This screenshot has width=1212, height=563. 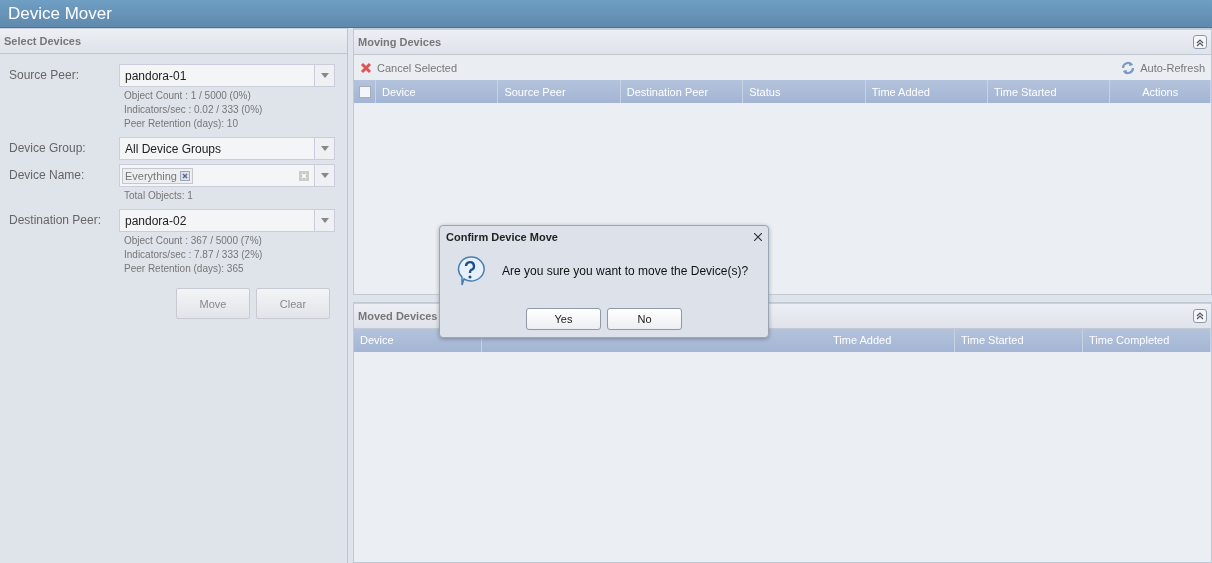 I want to click on peer-info: Total Objects: 1, so click(x=159, y=196).